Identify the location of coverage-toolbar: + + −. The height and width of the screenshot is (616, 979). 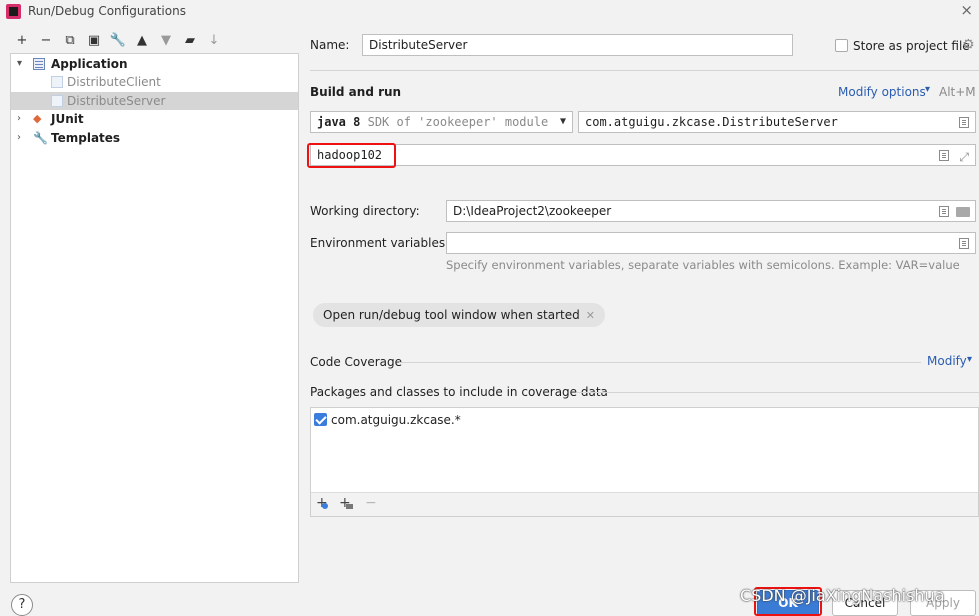
(644, 504).